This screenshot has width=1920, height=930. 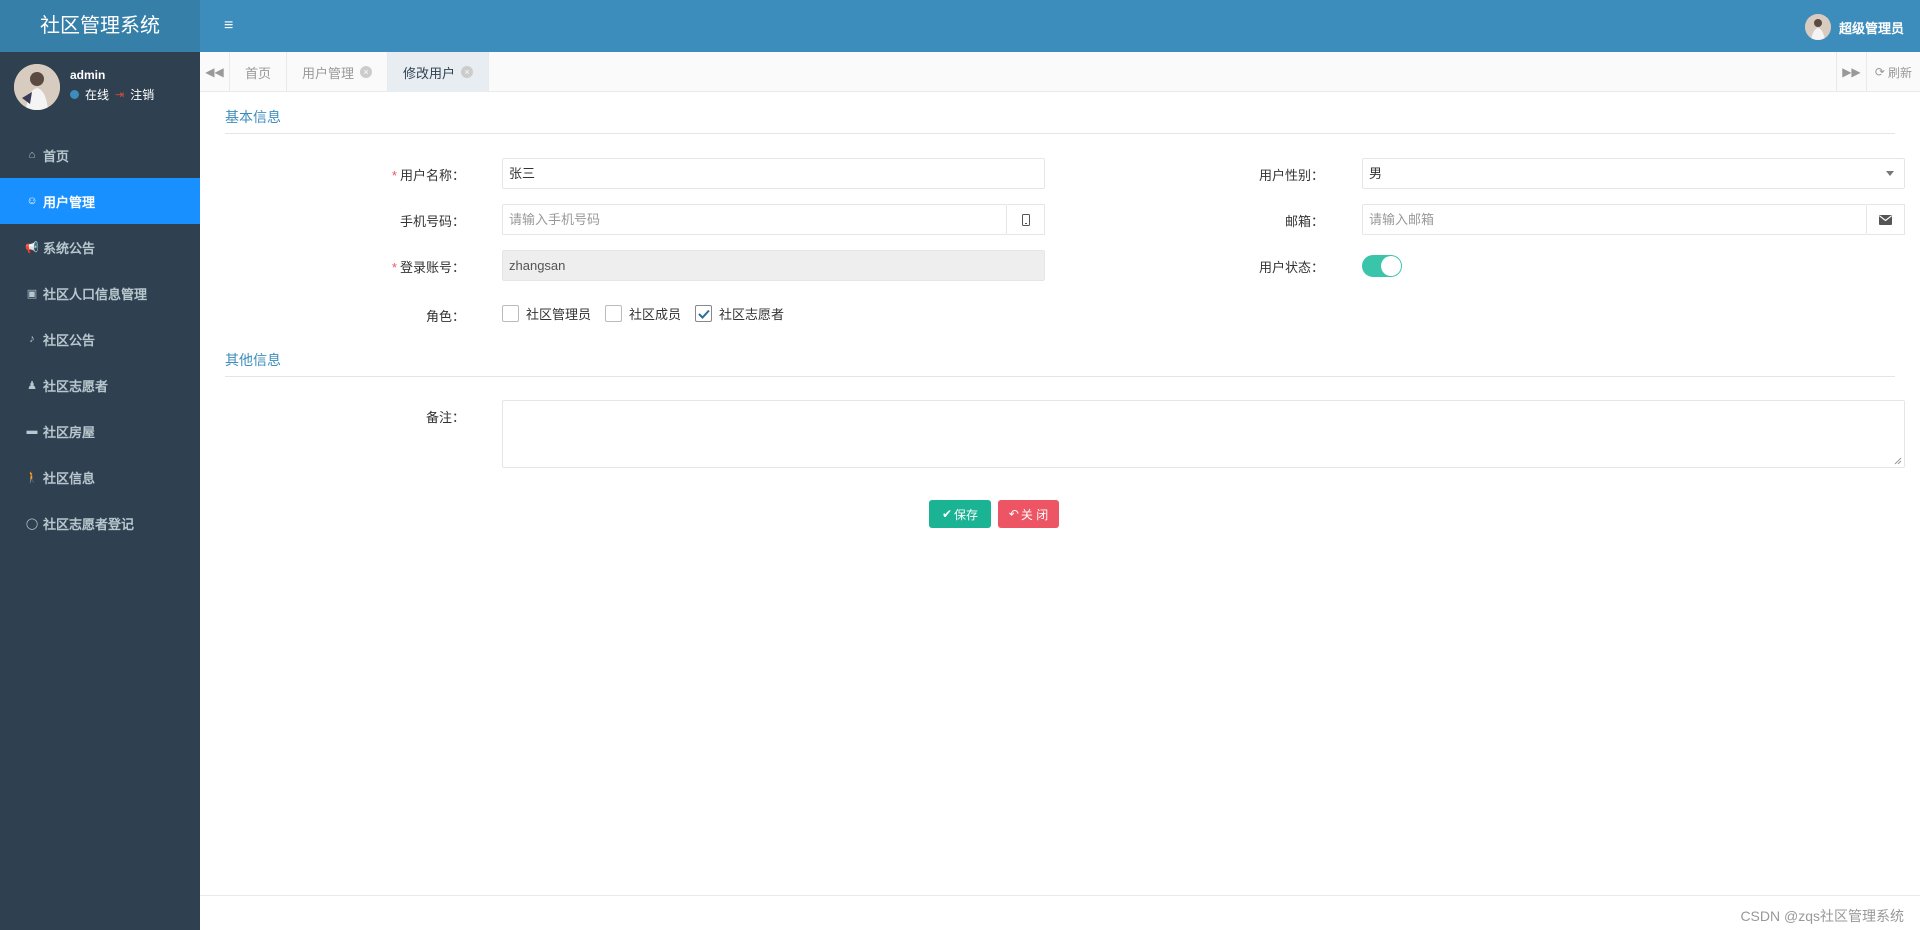 I want to click on remark-textarea, so click(x=1203, y=434).